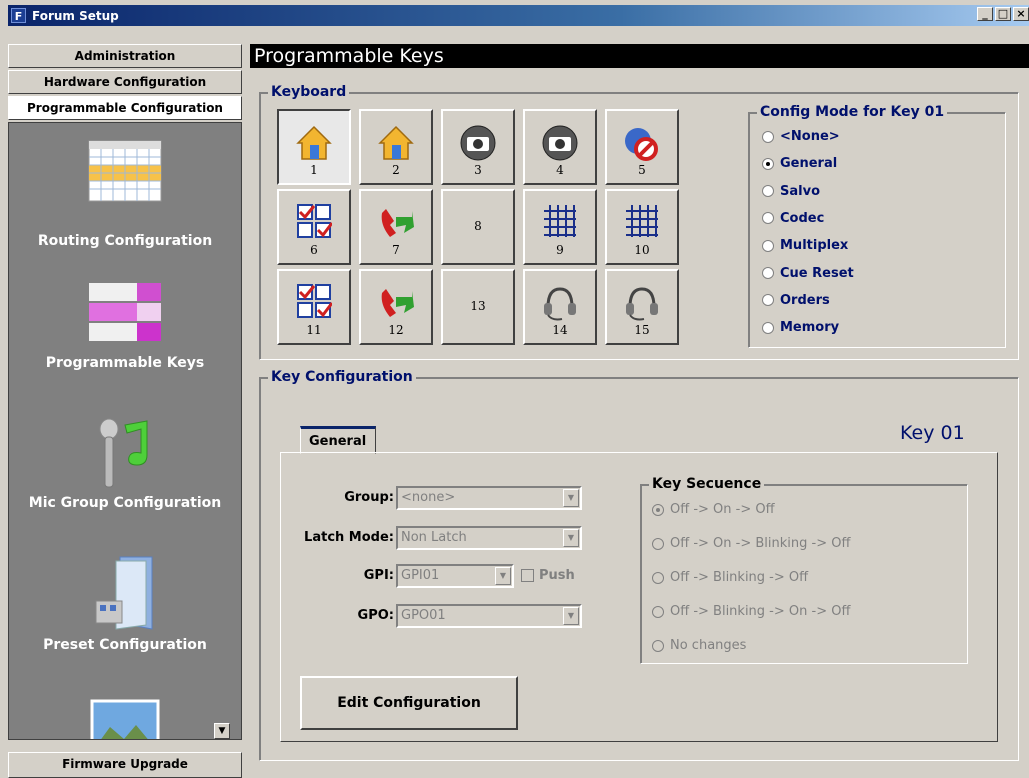 Image resolution: width=1029 pixels, height=778 pixels. What do you see at coordinates (342, 377) in the screenshot?
I see `key-configuration-legend: Key Configuration` at bounding box center [342, 377].